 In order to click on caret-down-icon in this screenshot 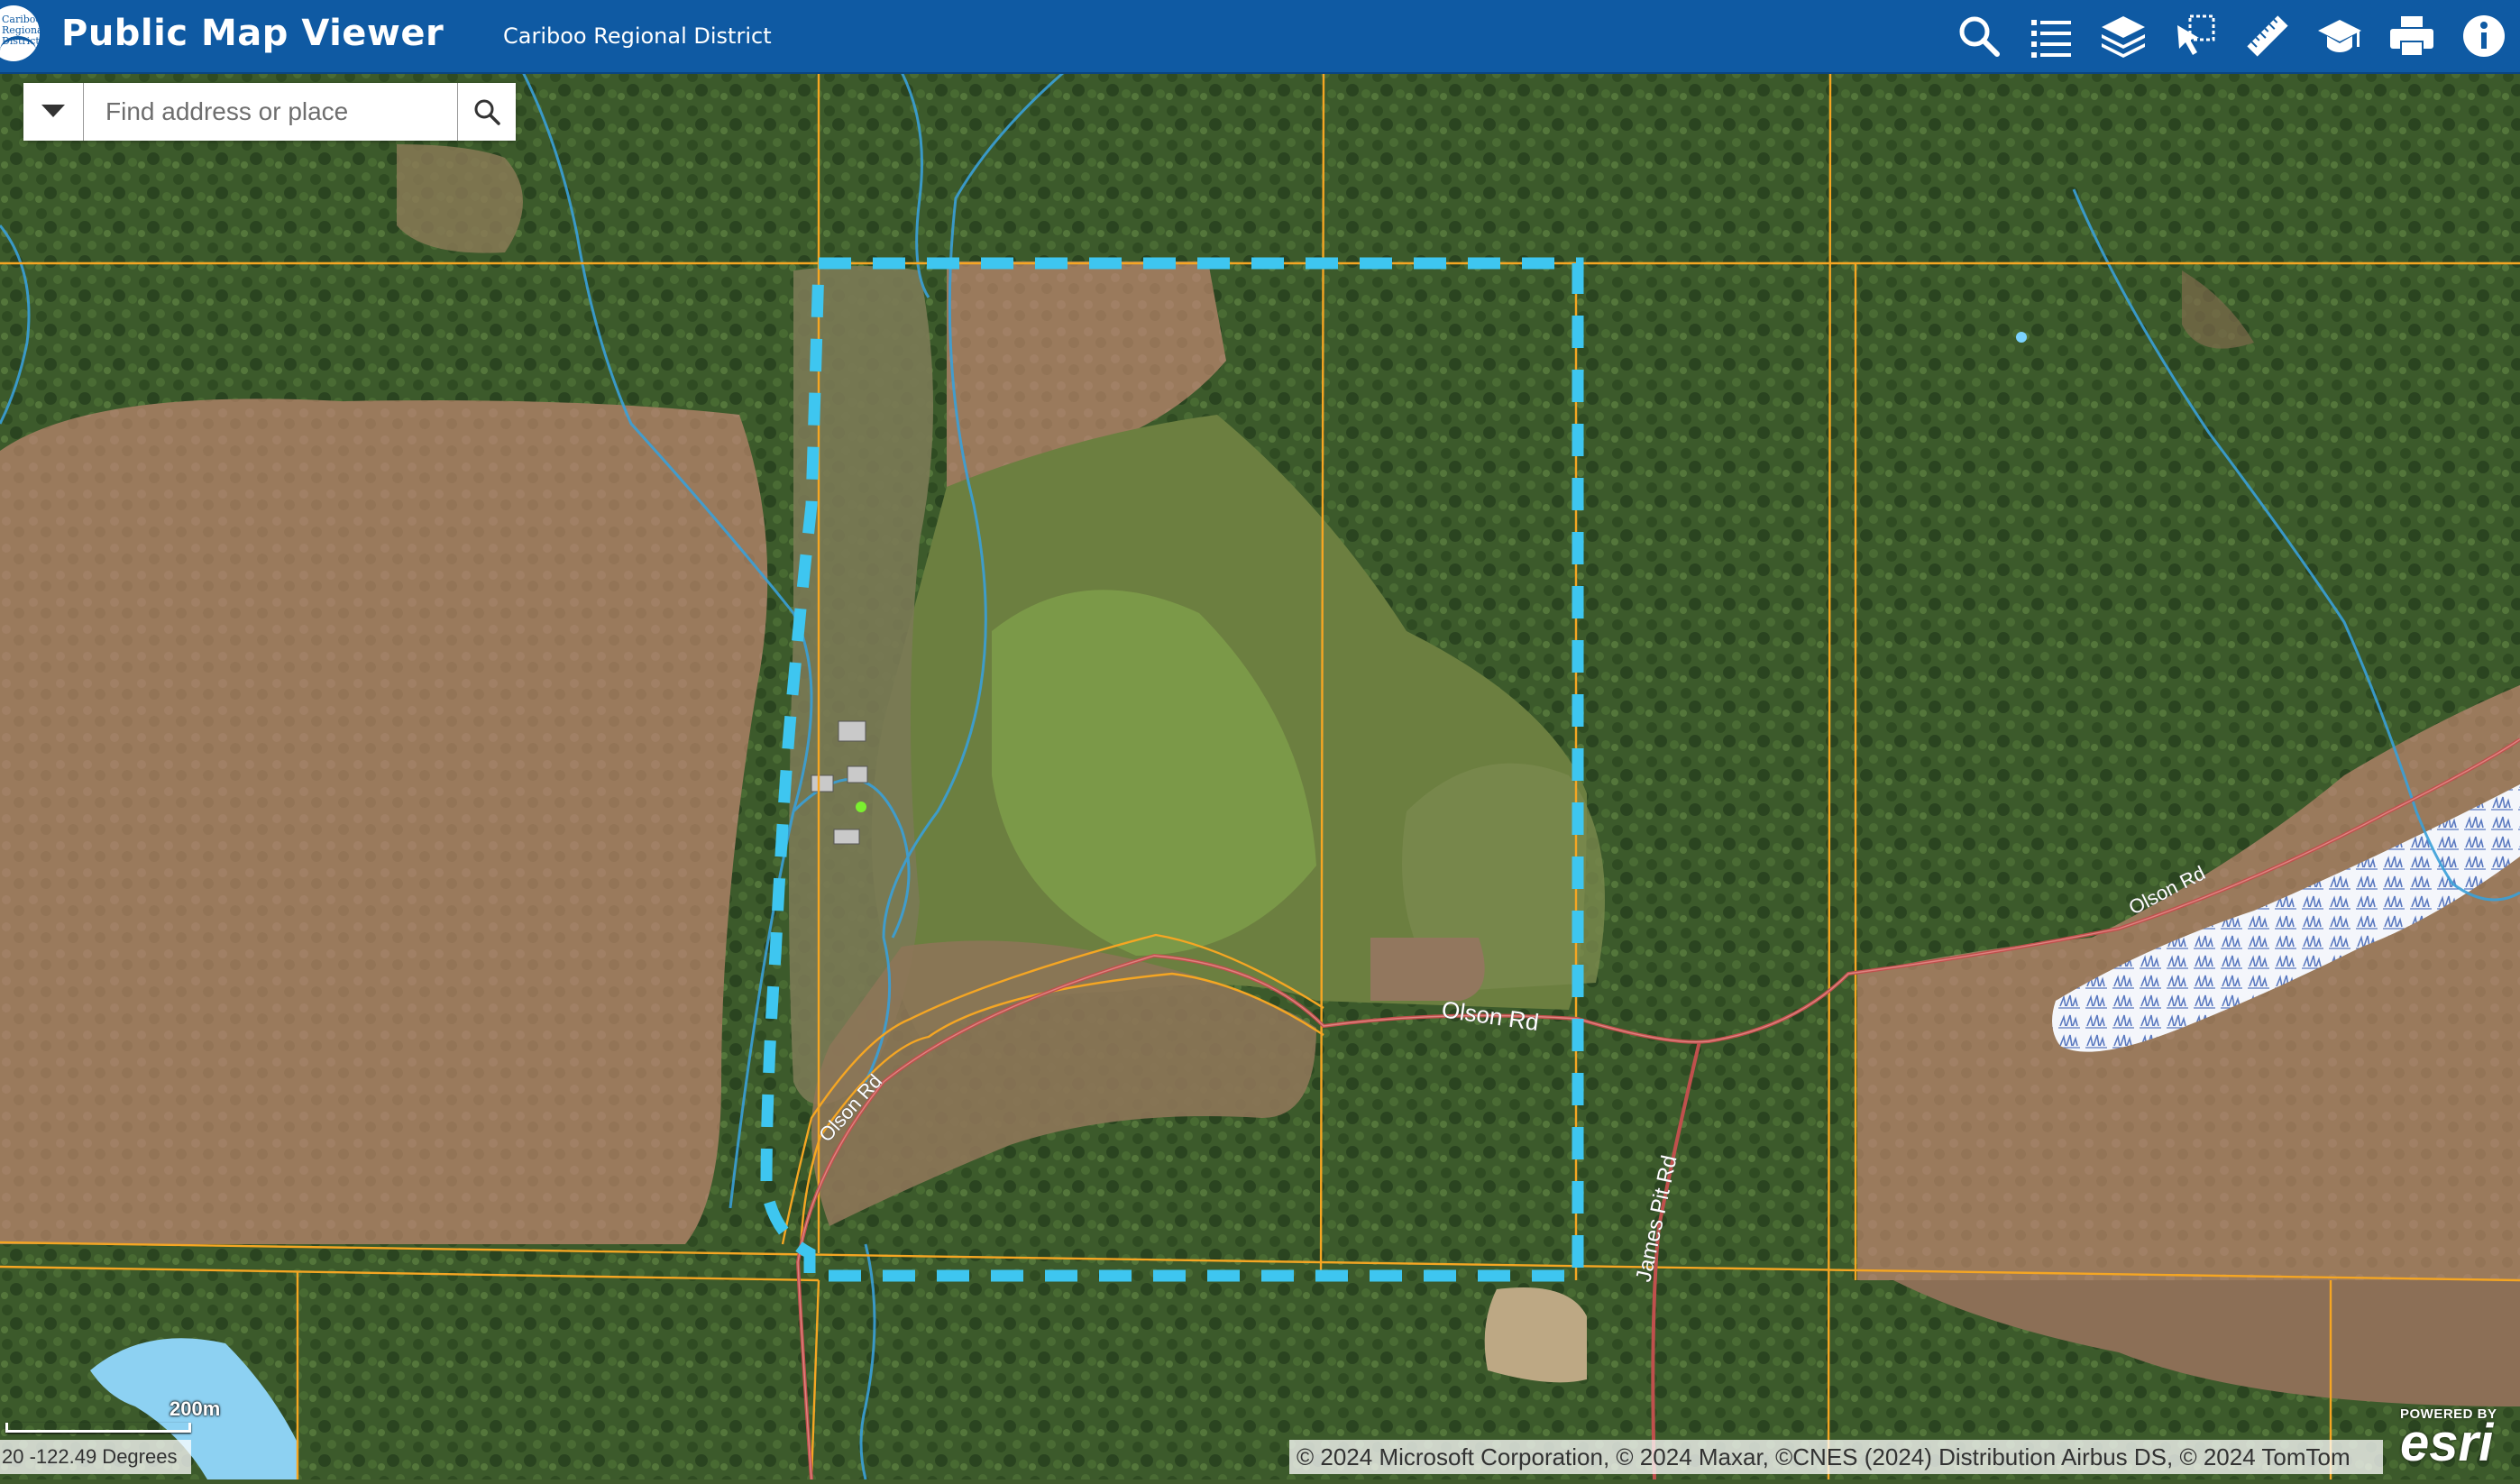, I will do `click(53, 111)`.